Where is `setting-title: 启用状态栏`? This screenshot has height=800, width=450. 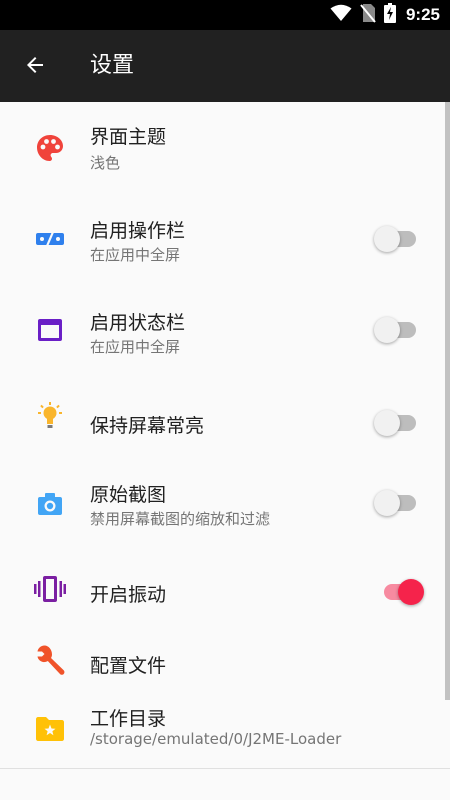 setting-title: 启用状态栏 is located at coordinates (138, 323).